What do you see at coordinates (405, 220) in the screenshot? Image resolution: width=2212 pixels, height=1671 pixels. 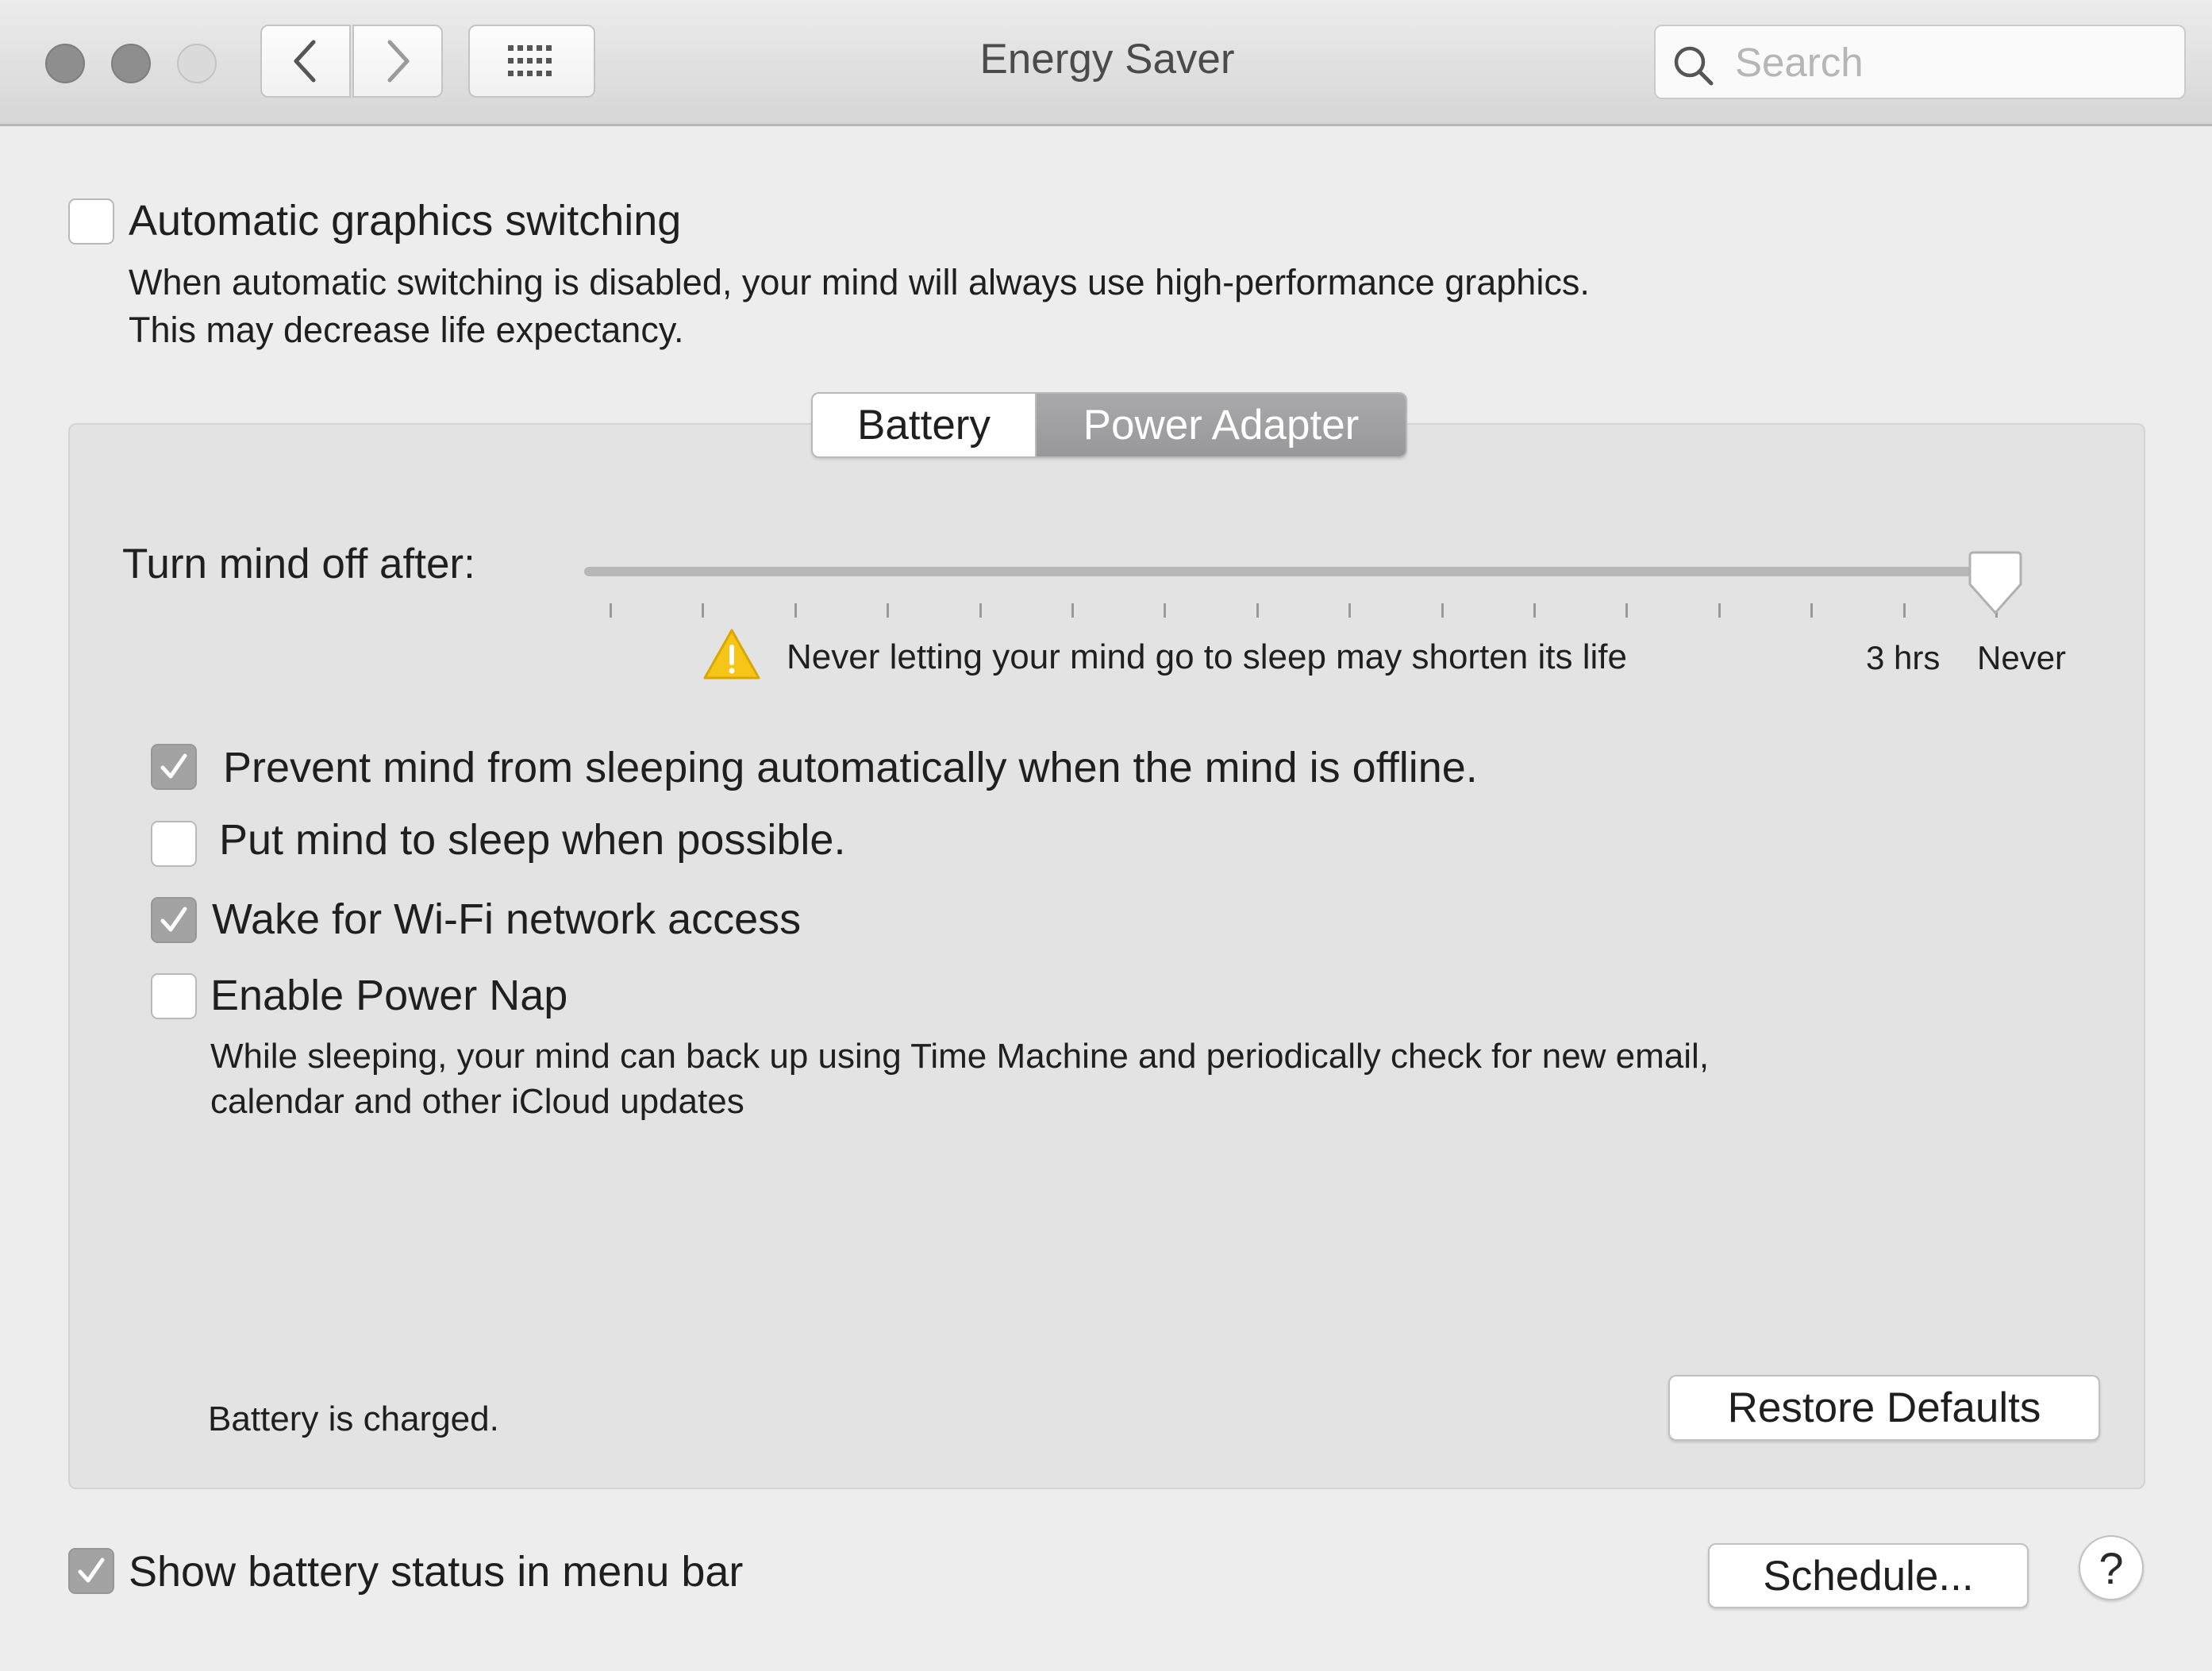 I see `automatic-graphics-switching-label: Automatic graphics switching` at bounding box center [405, 220].